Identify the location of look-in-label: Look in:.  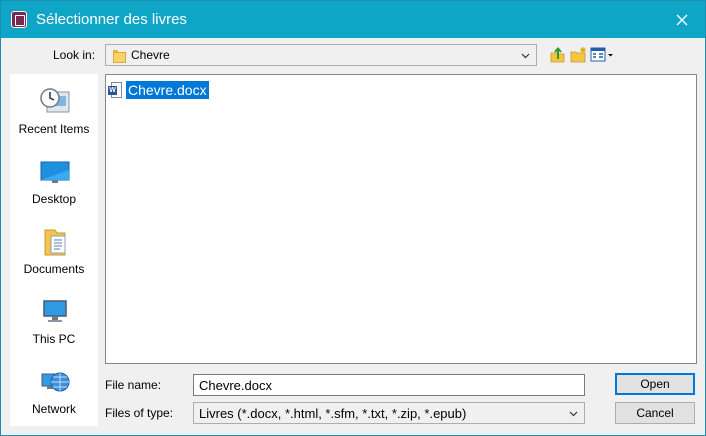
(74, 55).